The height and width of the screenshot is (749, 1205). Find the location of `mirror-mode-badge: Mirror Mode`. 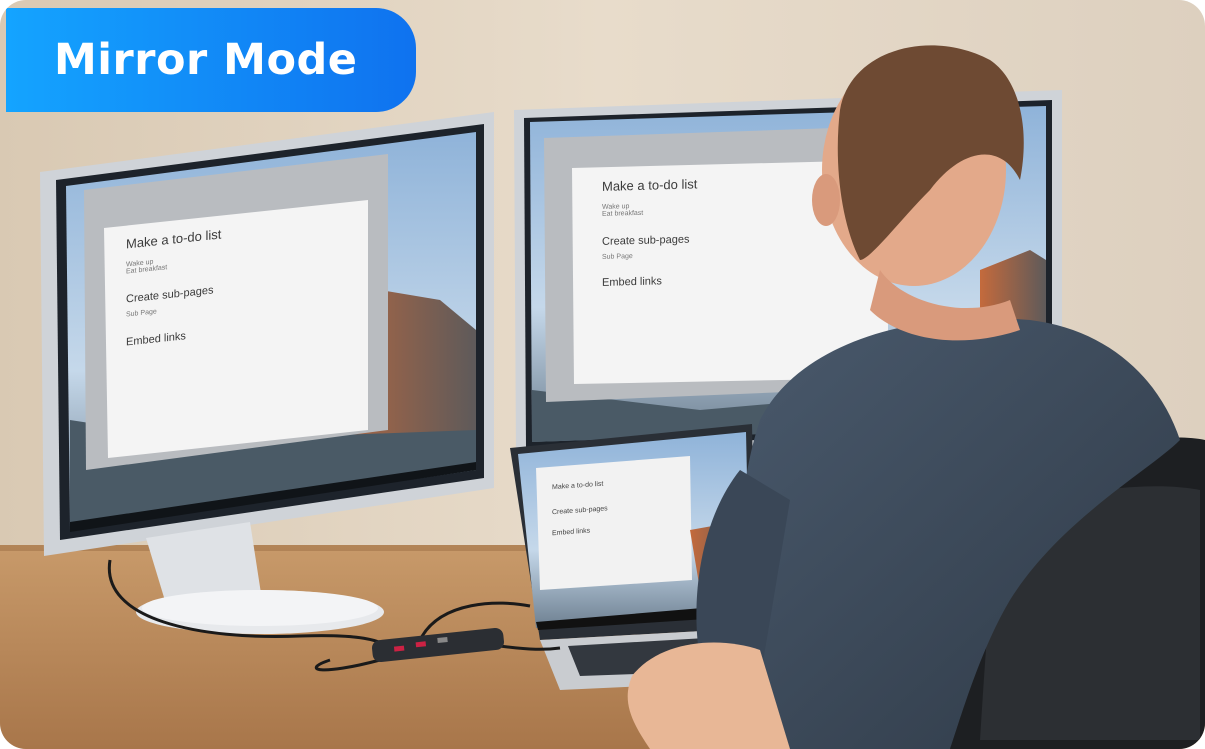

mirror-mode-badge: Mirror Mode is located at coordinates (211, 60).